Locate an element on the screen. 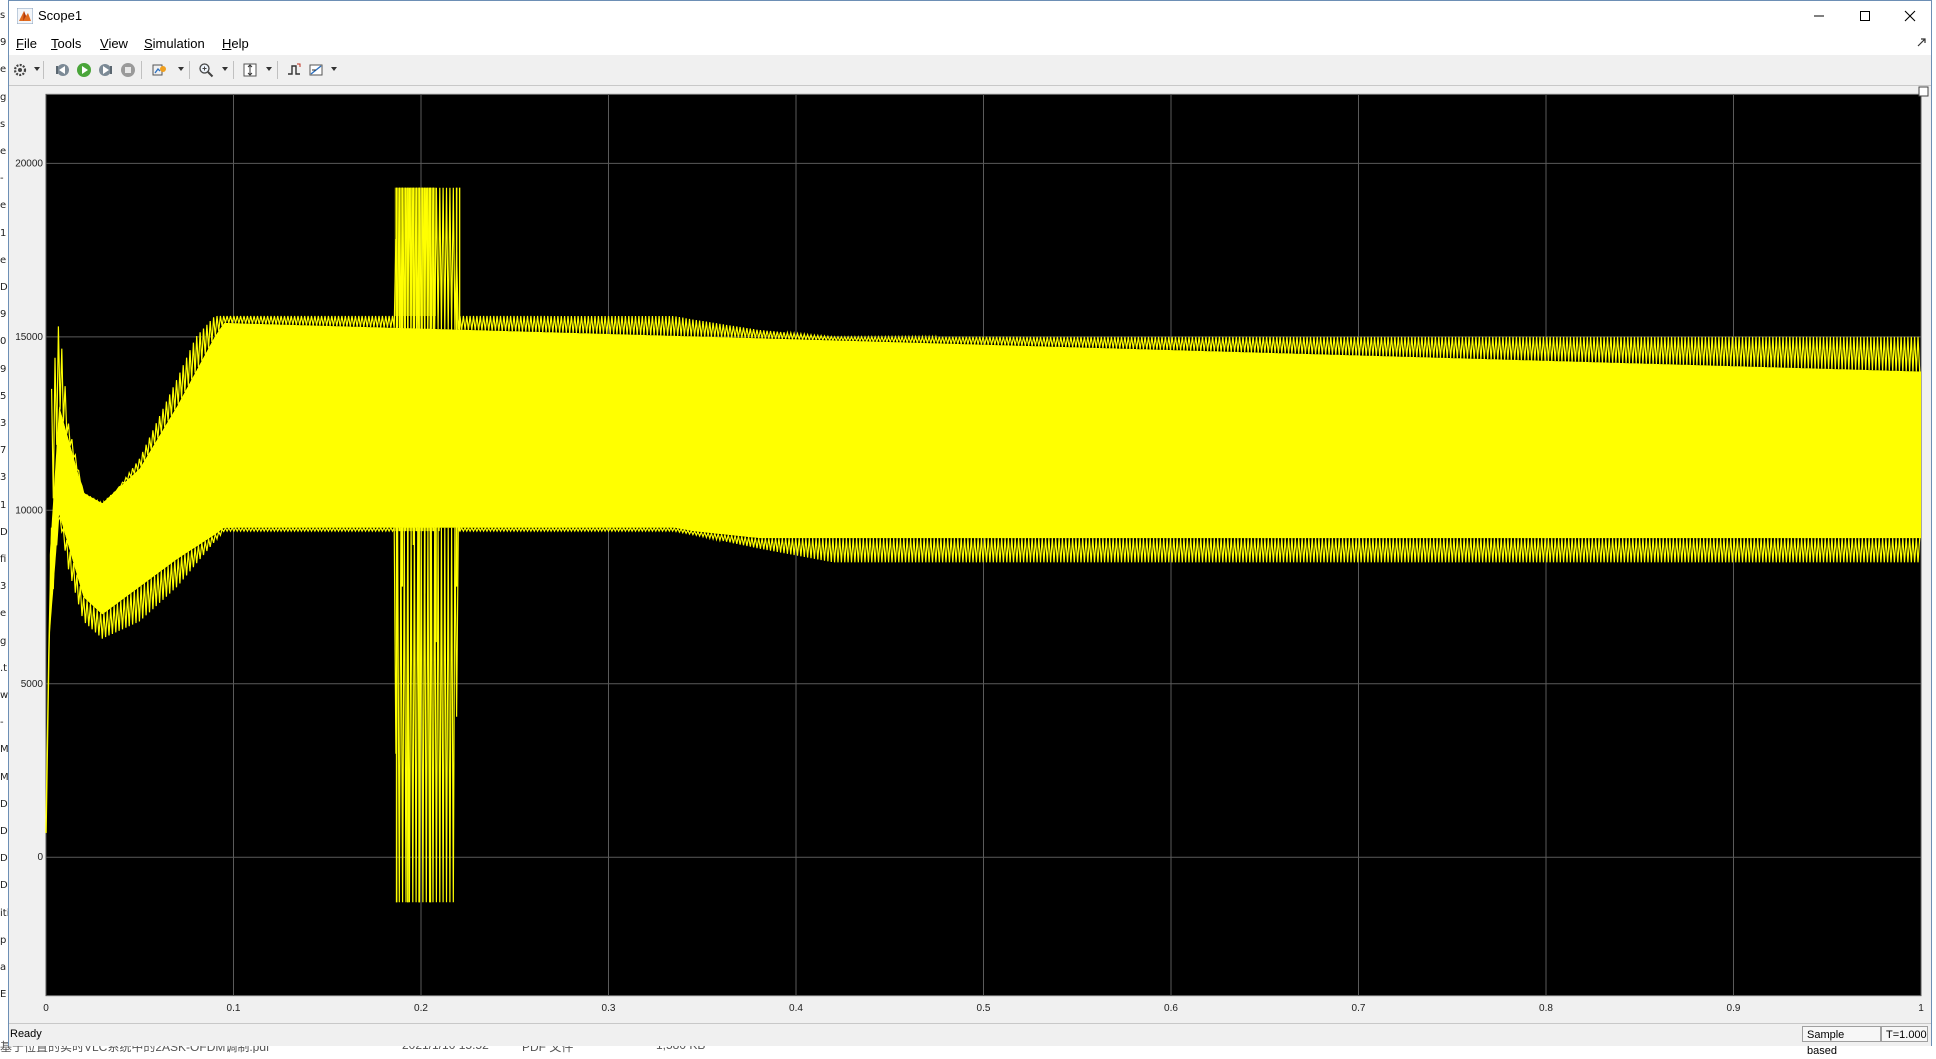  y-tick-label: 10000 is located at coordinates (29, 510).